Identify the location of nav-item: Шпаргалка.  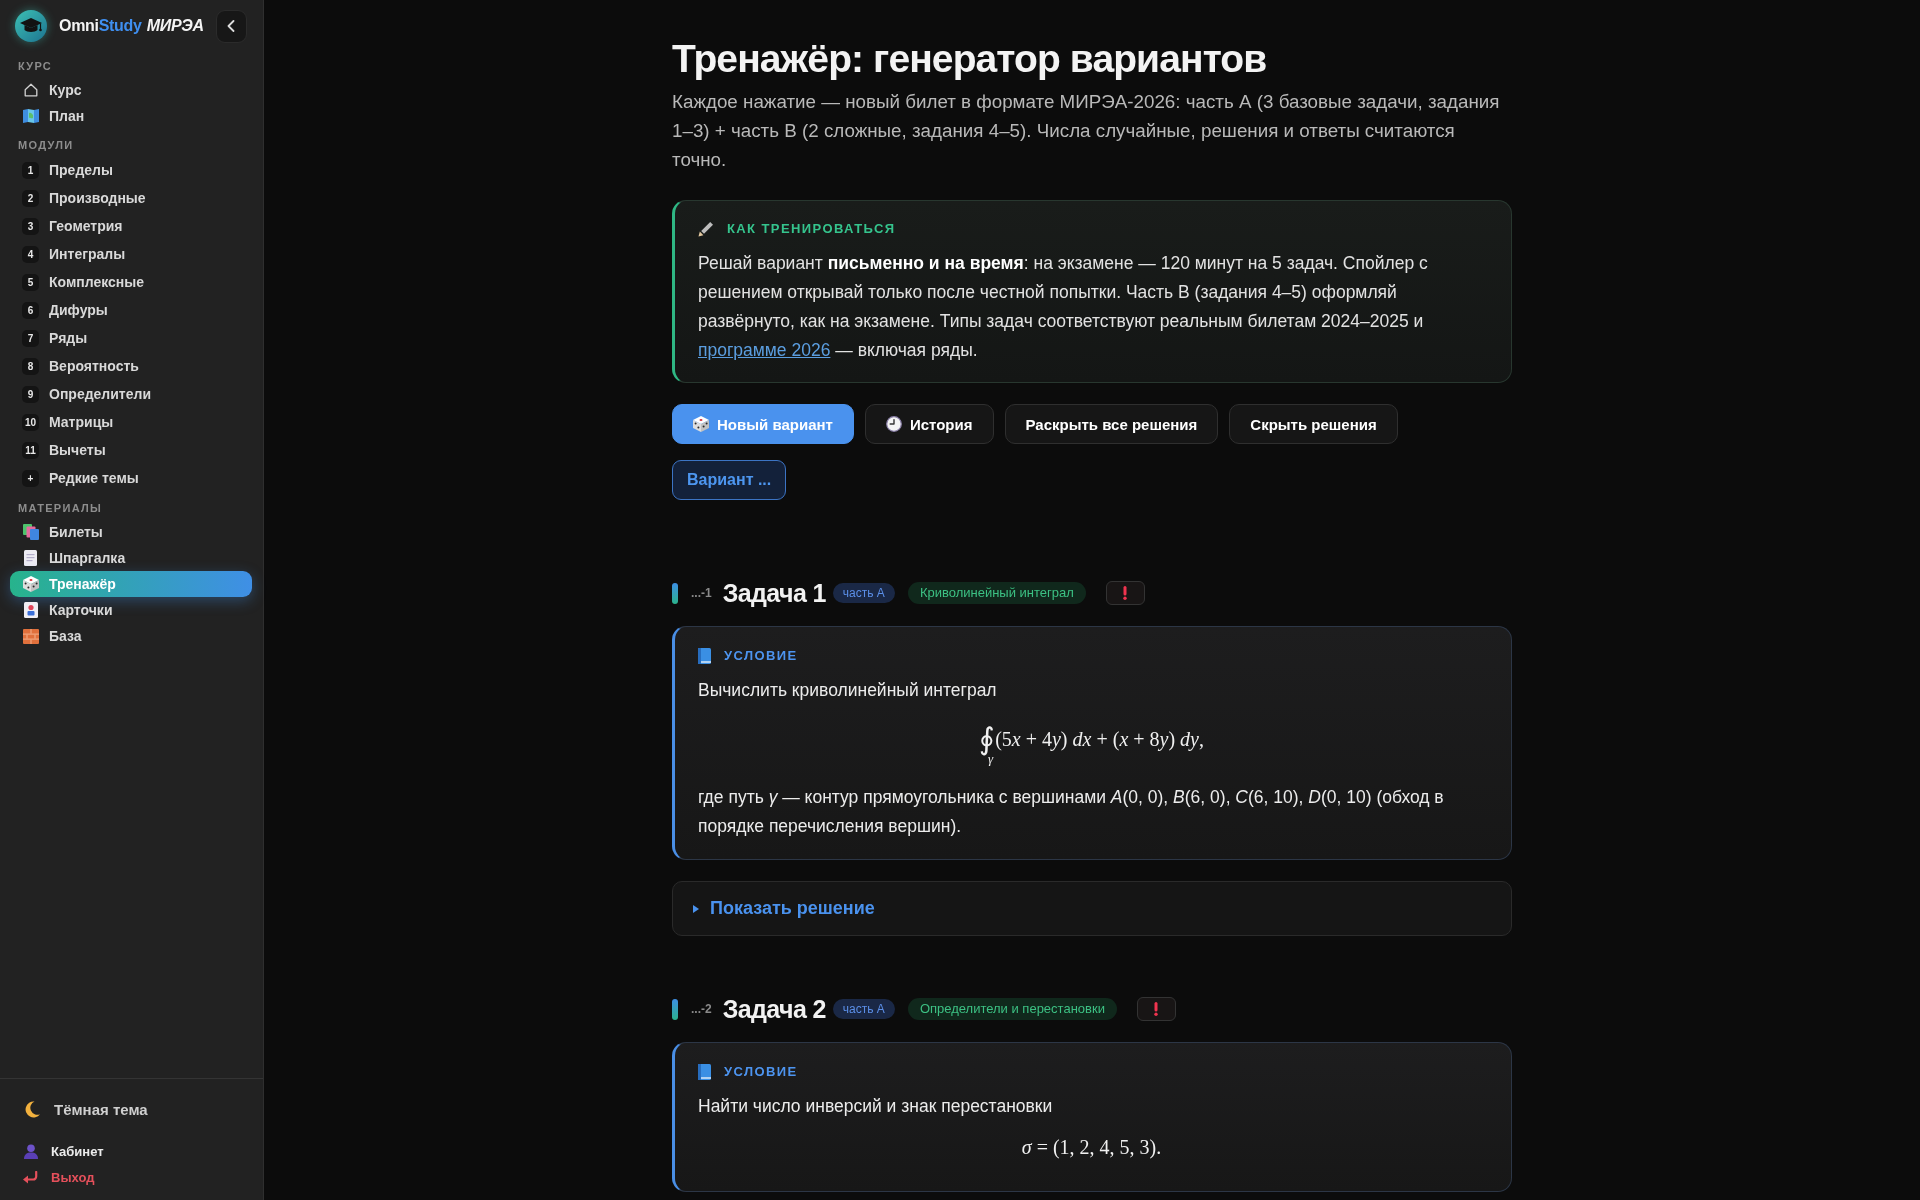
(131, 558).